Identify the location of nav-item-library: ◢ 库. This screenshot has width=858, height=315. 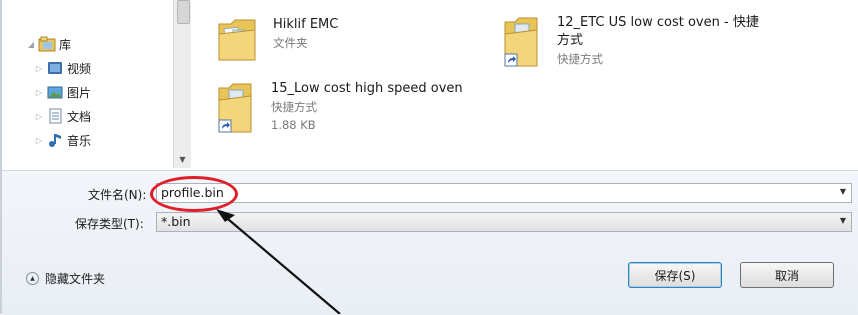
(48, 44).